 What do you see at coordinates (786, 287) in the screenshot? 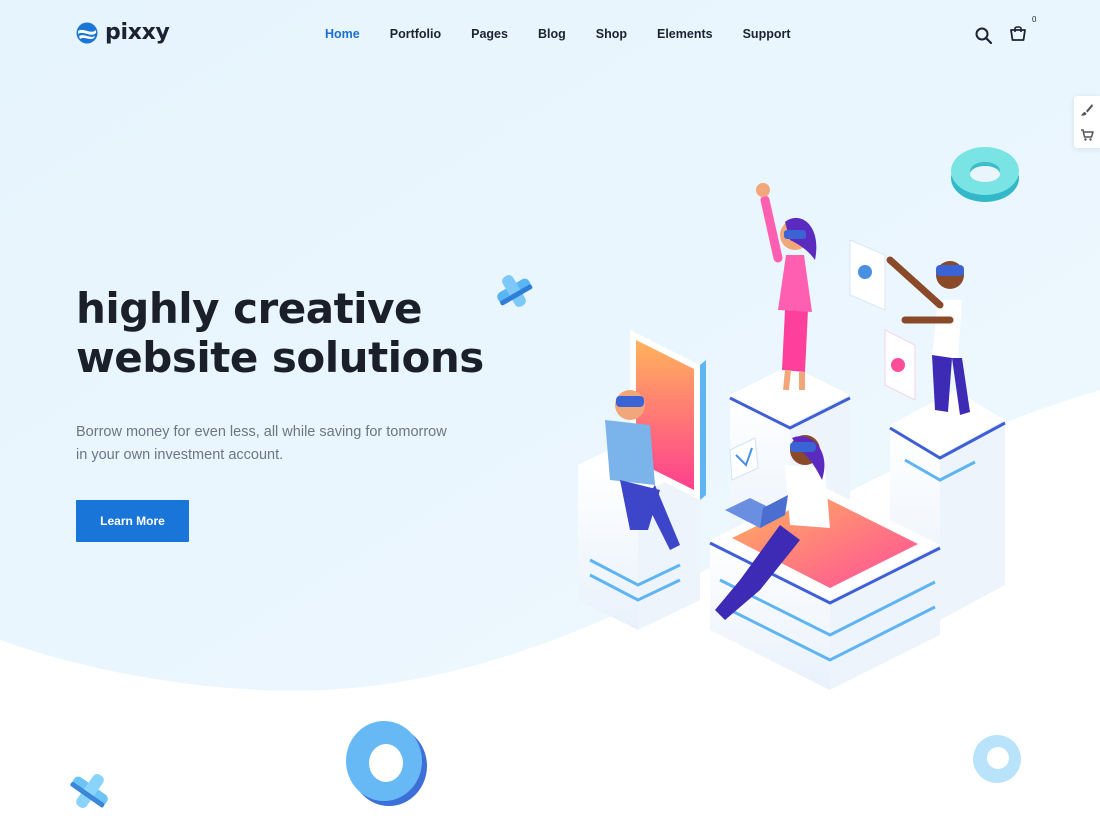
I see `person-standing-woman` at bounding box center [786, 287].